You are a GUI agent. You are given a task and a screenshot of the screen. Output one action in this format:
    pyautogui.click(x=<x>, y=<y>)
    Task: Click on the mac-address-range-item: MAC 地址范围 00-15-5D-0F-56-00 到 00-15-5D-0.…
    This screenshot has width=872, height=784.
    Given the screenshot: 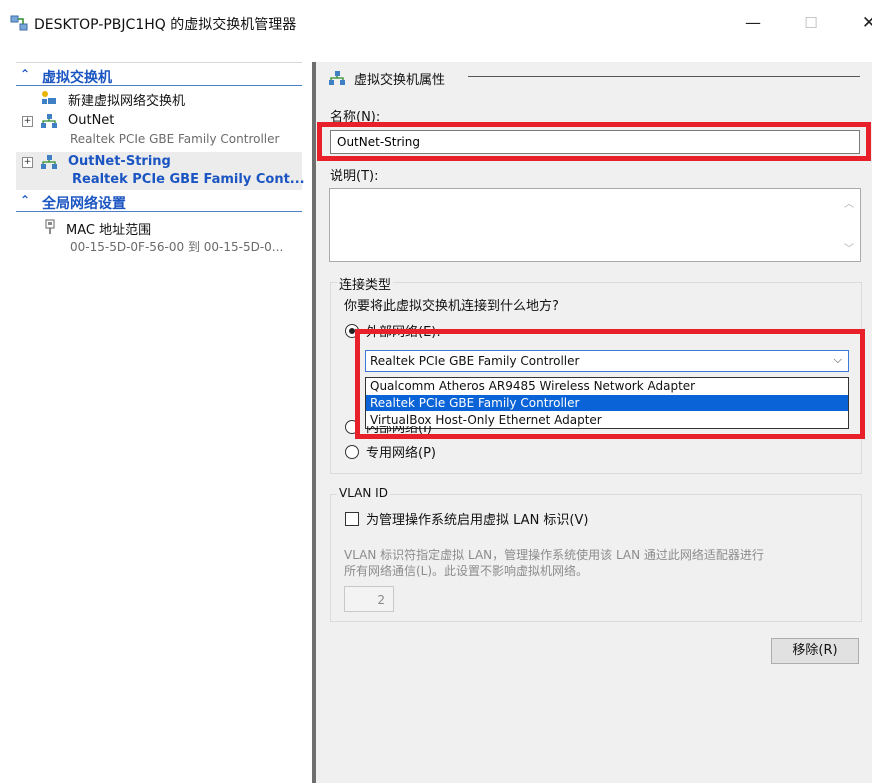 What is the action you would take?
    pyautogui.click(x=159, y=237)
    